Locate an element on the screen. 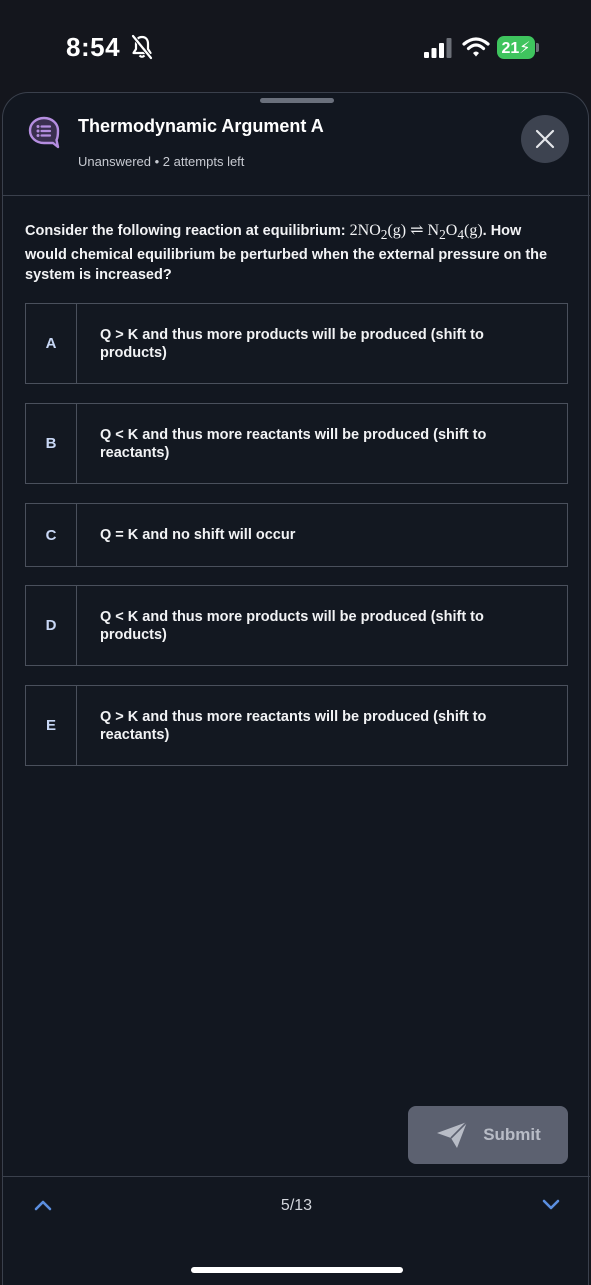 This screenshot has height=1285, width=591. home-indicator is located at coordinates (297, 1270).